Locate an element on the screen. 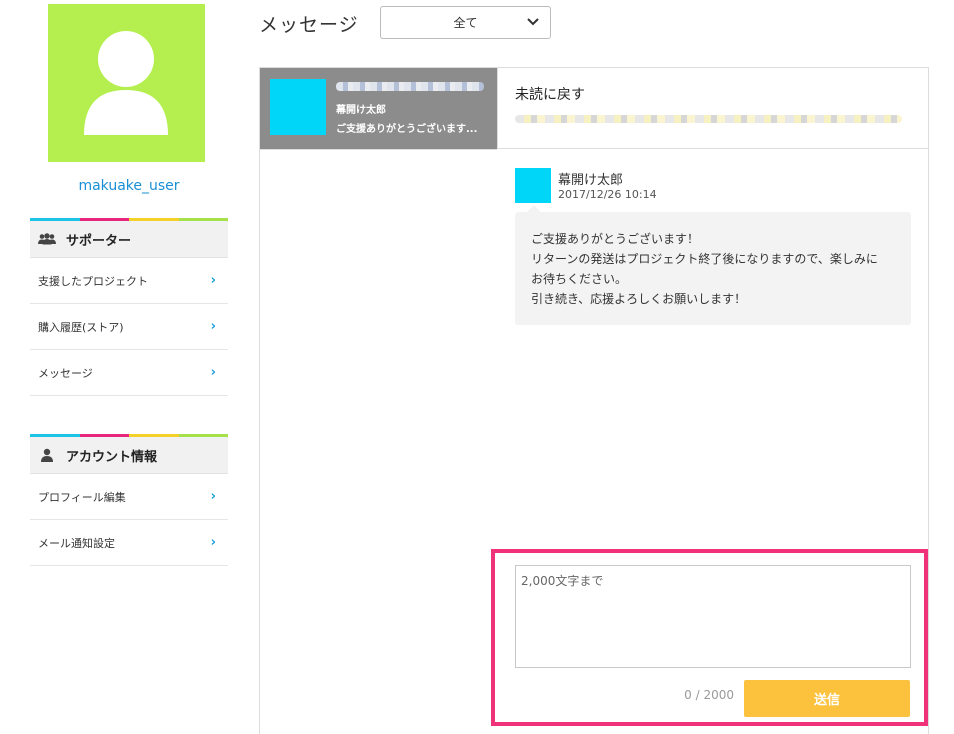 The width and height of the screenshot is (954, 734). chevron-down-icon is located at coordinates (533, 22).